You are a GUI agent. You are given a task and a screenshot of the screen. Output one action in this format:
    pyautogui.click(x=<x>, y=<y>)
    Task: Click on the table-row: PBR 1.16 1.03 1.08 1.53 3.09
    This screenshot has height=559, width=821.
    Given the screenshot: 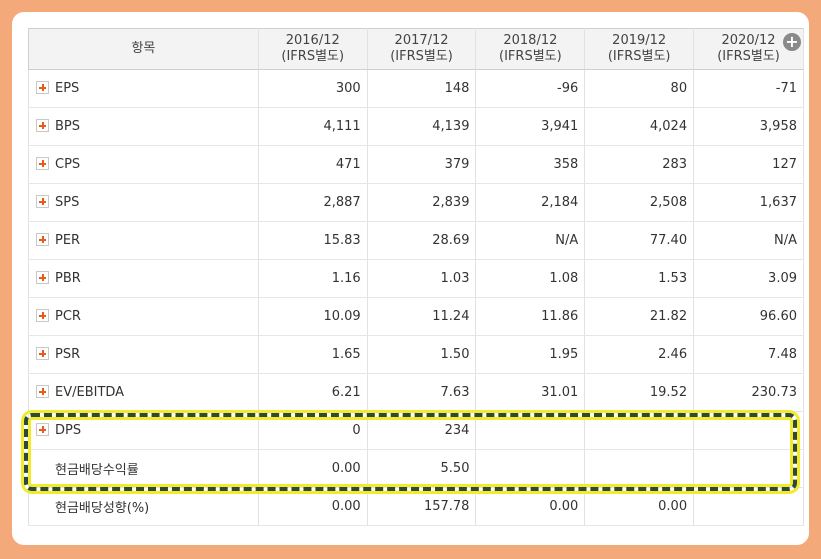 What is the action you would take?
    pyautogui.click(x=416, y=278)
    